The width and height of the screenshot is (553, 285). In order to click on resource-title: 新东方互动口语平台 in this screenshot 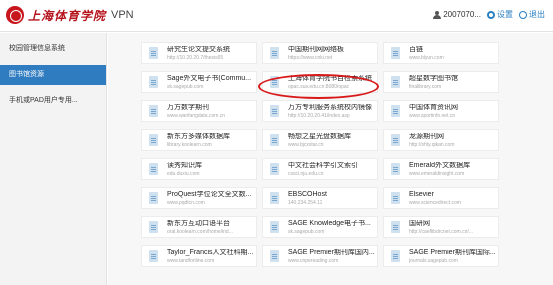, I will do `click(212, 224)`.